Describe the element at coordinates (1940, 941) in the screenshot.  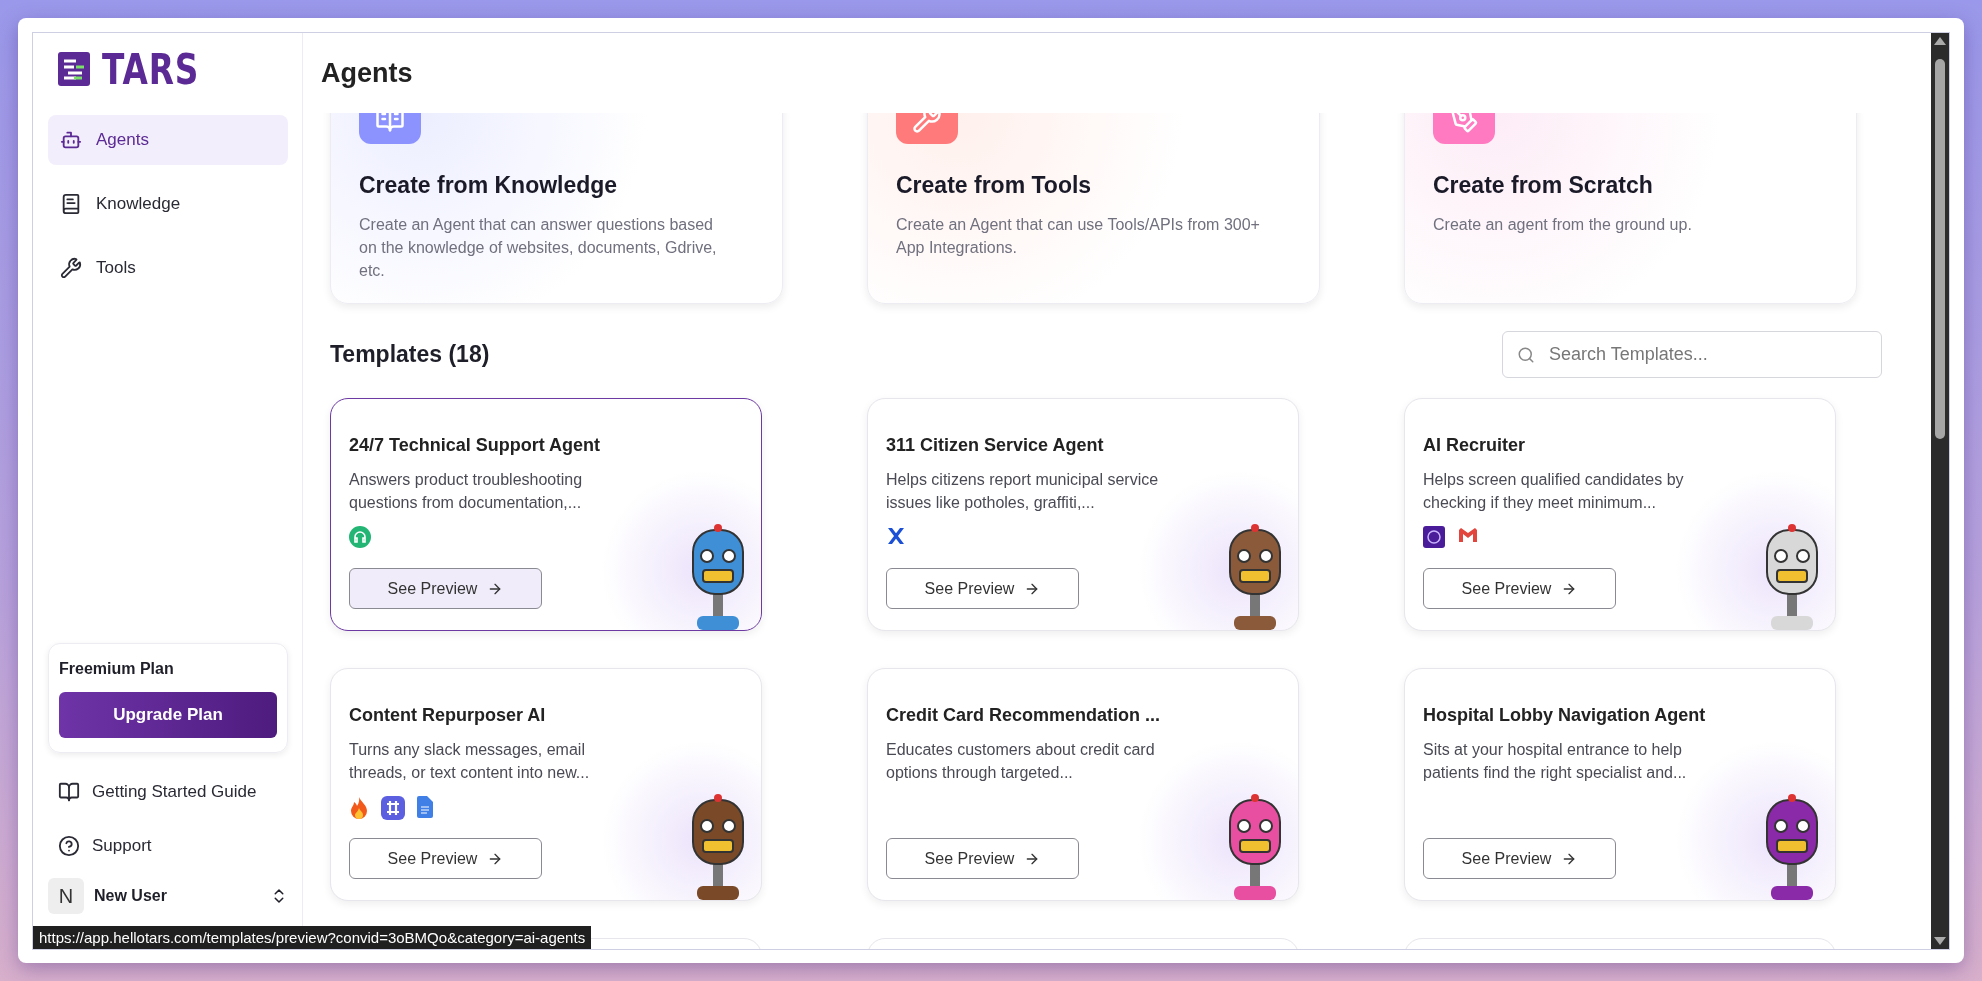
I see `scroll-down-icon` at that location.